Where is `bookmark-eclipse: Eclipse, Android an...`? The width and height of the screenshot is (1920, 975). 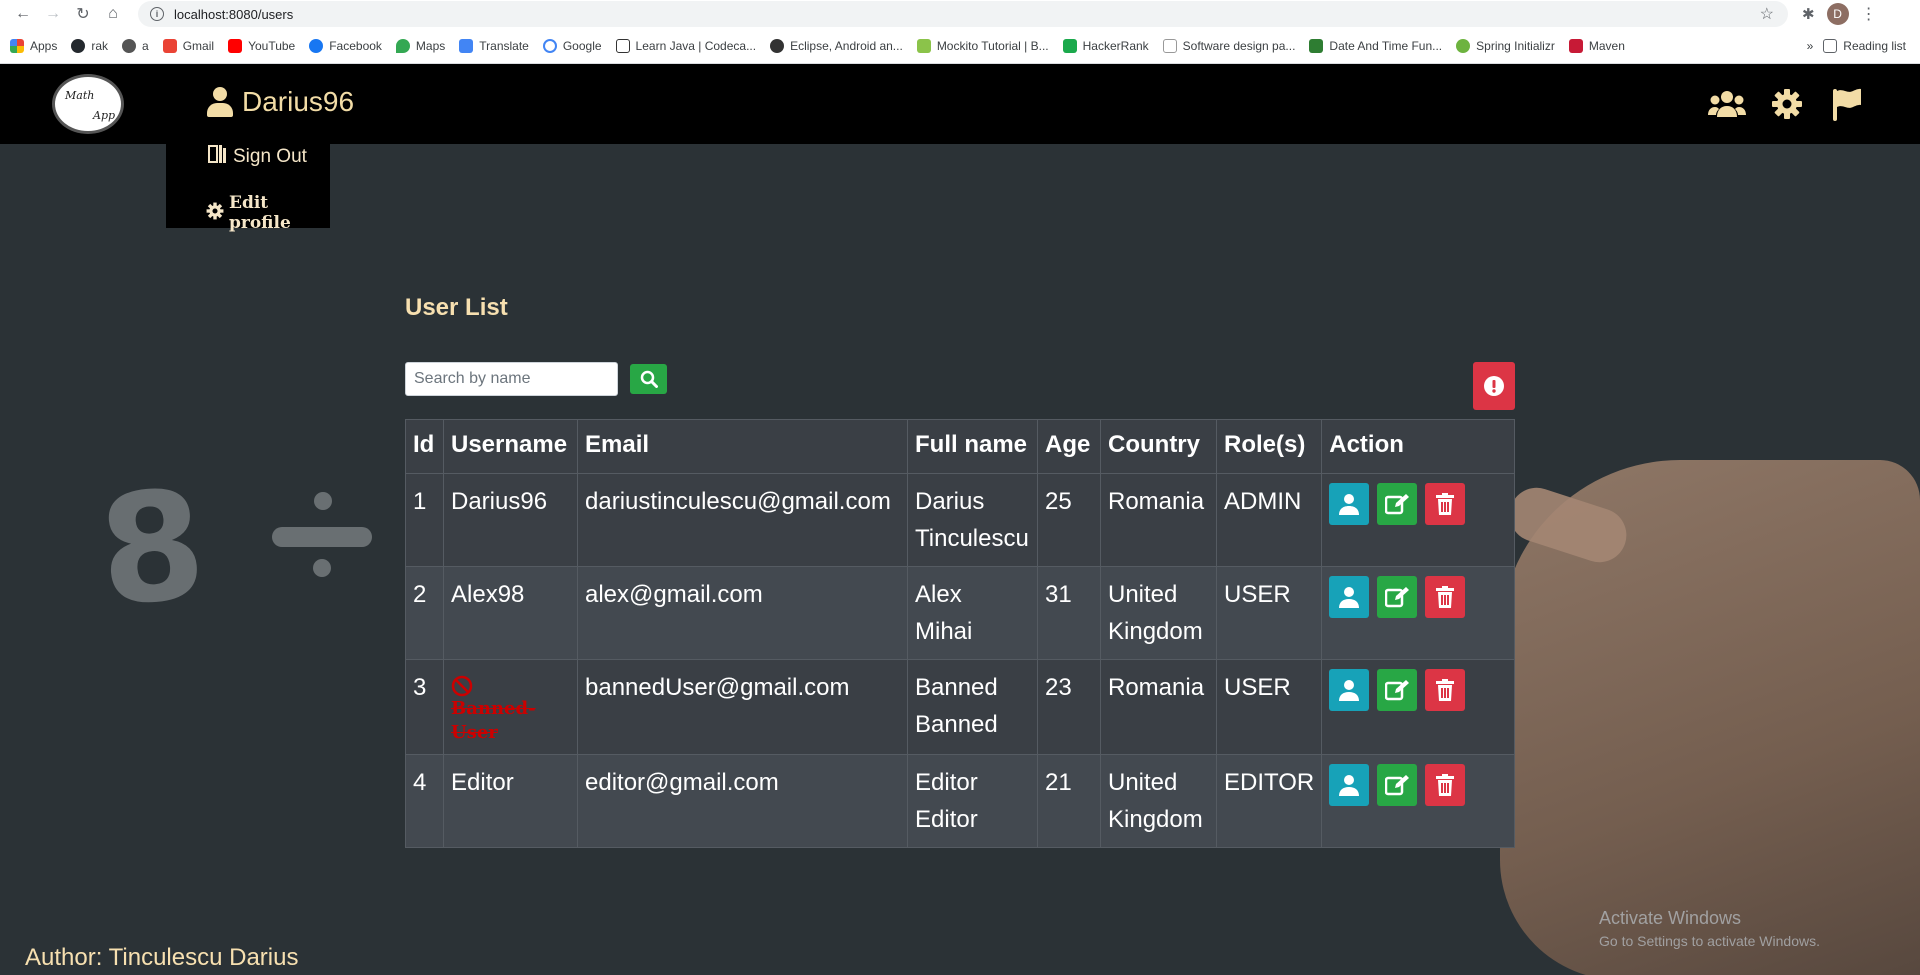 bookmark-eclipse: Eclipse, Android an... is located at coordinates (836, 45).